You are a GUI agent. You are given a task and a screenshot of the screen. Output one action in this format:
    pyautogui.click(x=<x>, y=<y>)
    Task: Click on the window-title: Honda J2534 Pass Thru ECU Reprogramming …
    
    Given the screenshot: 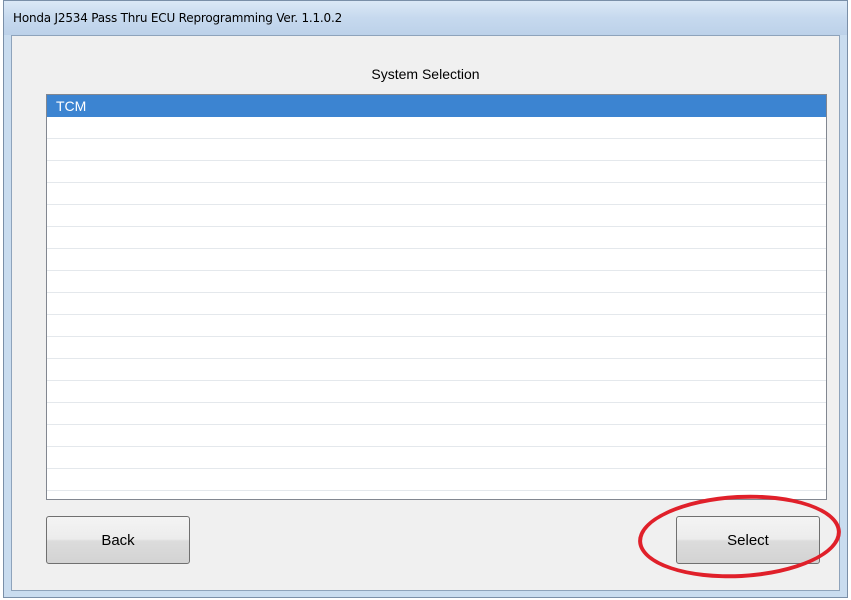 What is the action you would take?
    pyautogui.click(x=178, y=18)
    